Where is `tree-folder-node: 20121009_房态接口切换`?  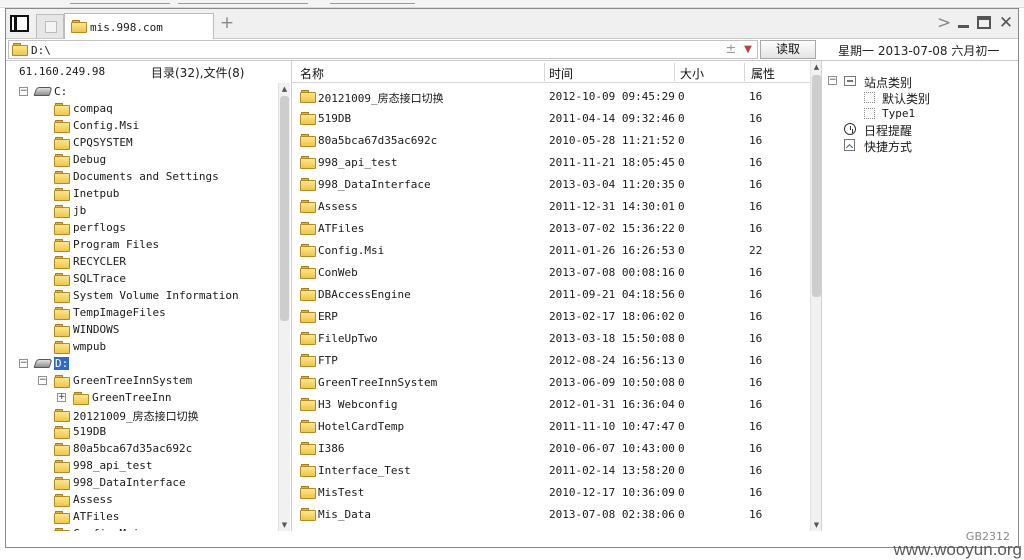 tree-folder-node: 20121009_房态接口切换 is located at coordinates (141, 414).